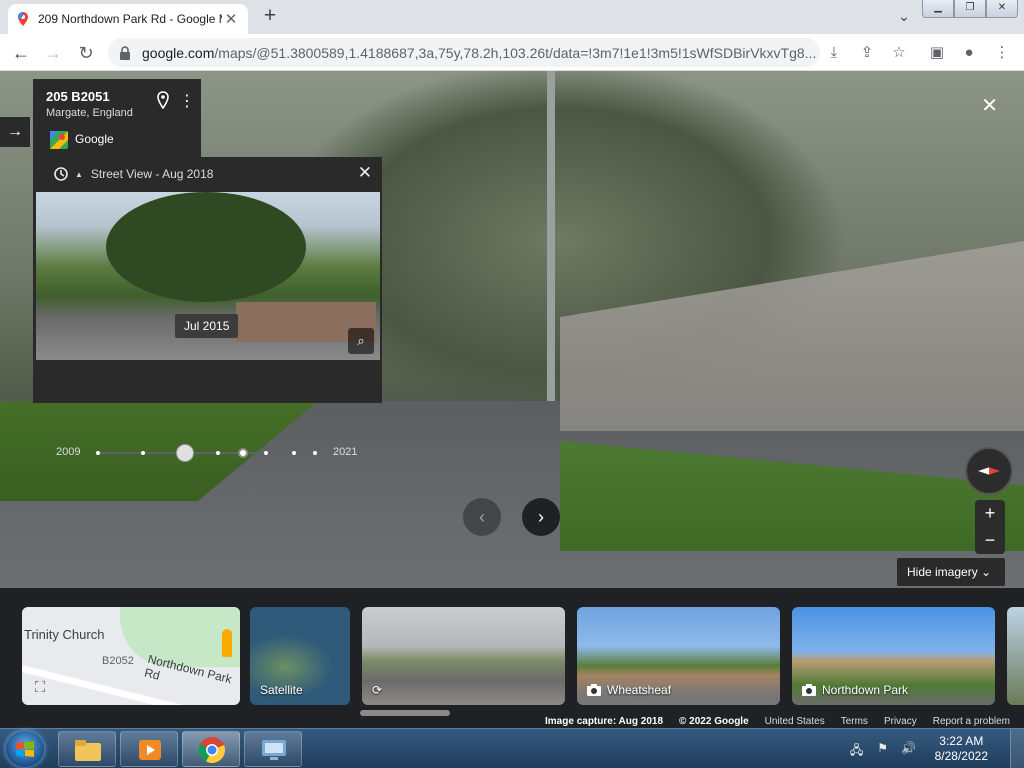  Describe the element at coordinates (854, 721) in the screenshot. I see `terms-link: Terms` at that location.